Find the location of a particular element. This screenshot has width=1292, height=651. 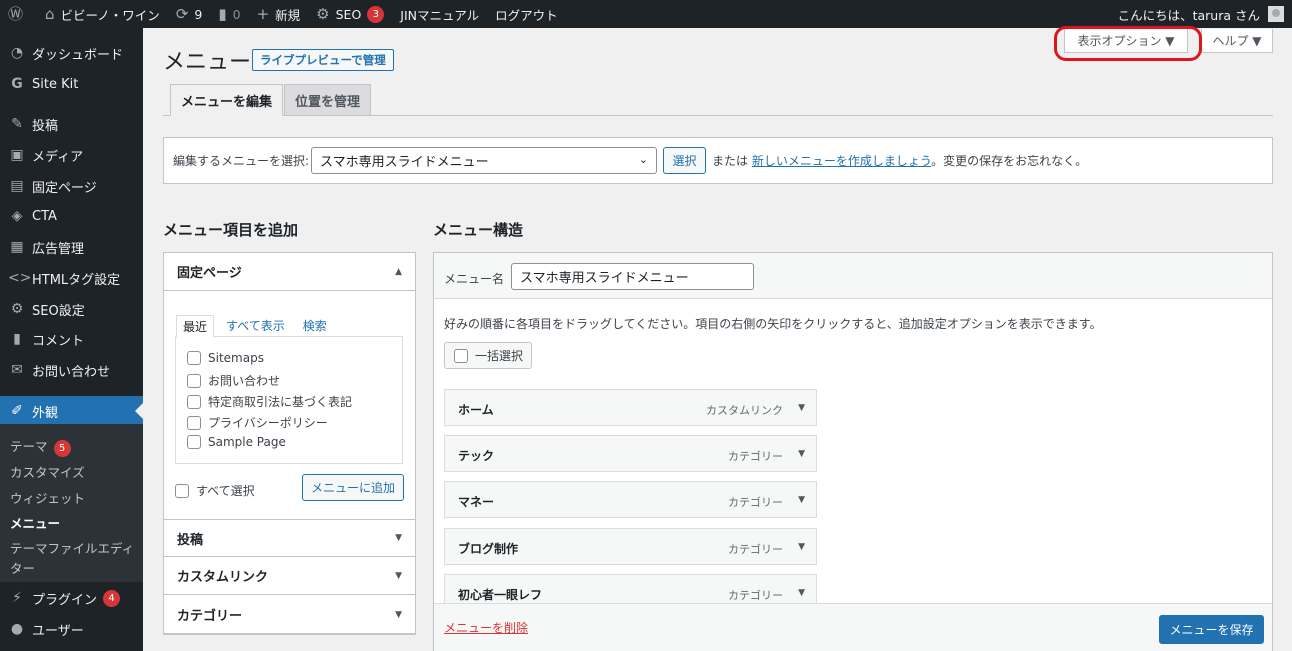

wordpress-logo: Ⓦ is located at coordinates (18, 14).